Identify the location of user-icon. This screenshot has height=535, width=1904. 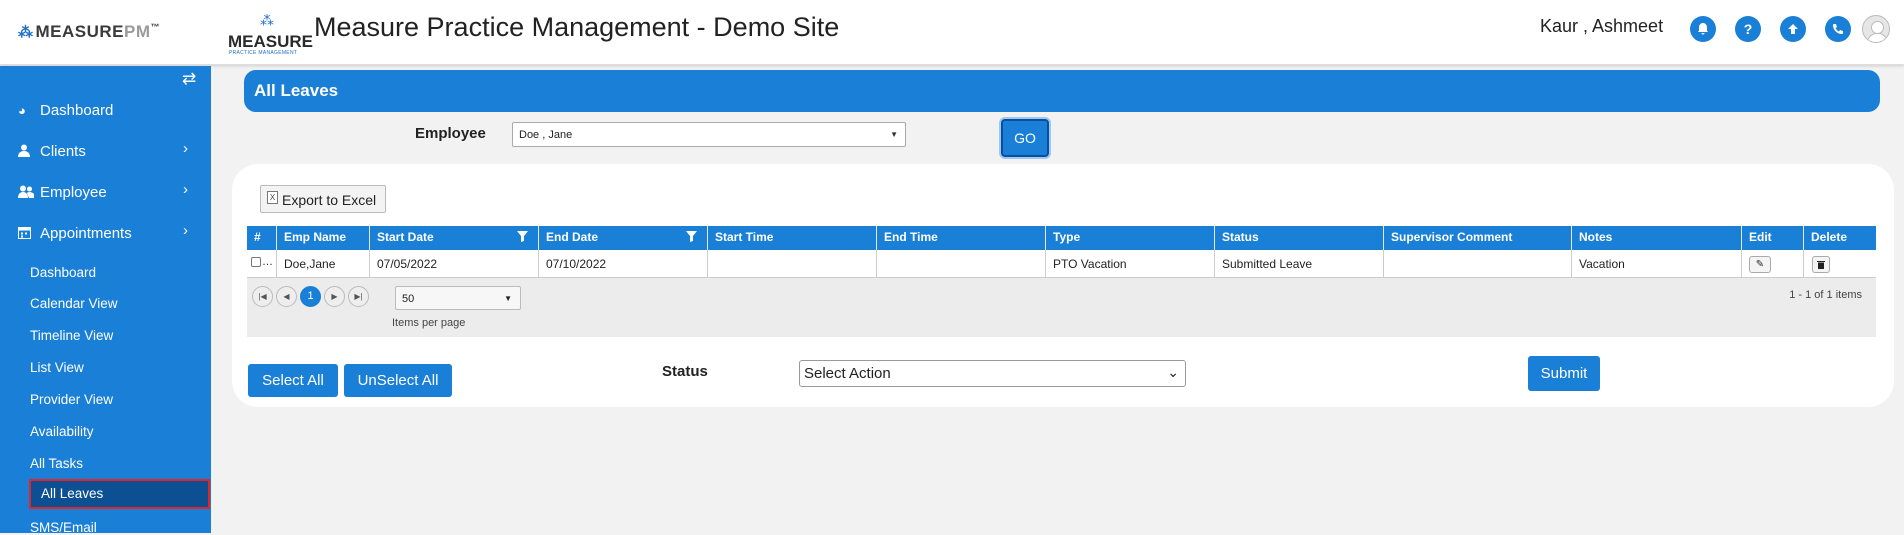
(29, 152).